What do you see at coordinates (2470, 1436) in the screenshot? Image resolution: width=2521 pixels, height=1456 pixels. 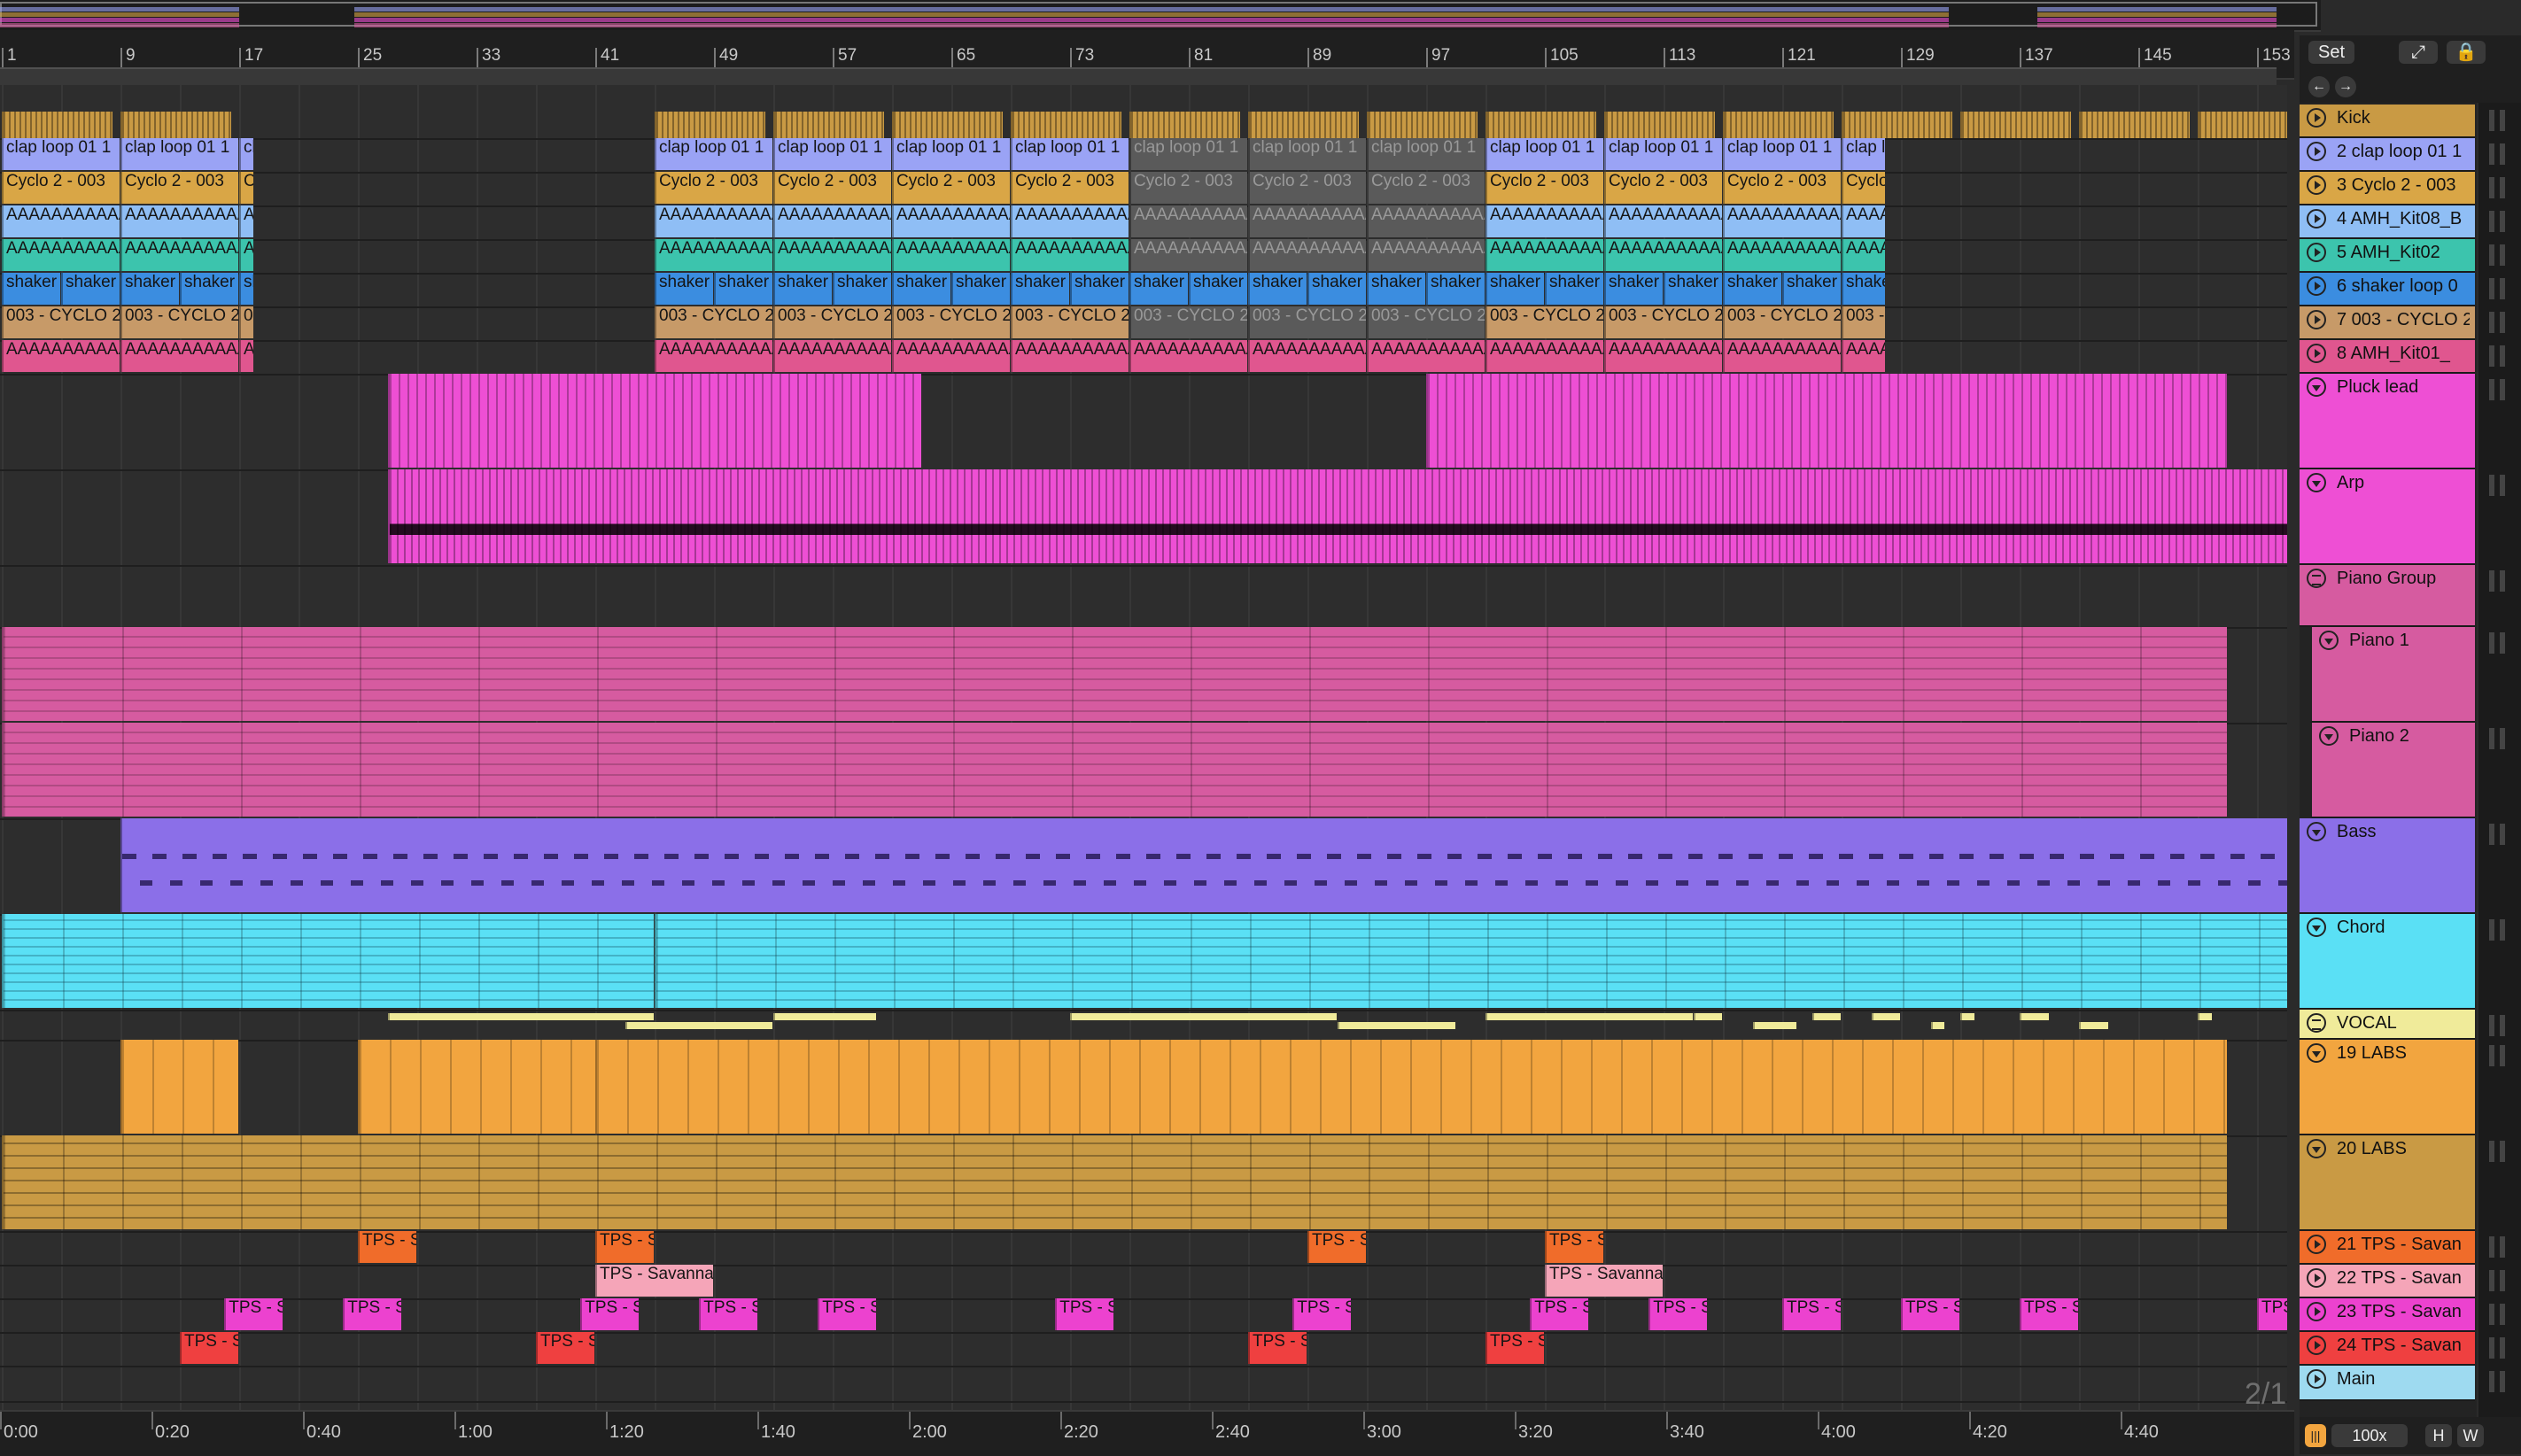 I see `fit-width-button: W` at bounding box center [2470, 1436].